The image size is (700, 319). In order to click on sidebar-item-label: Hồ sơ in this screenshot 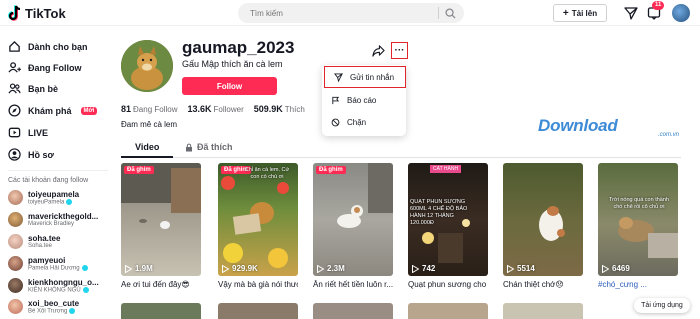, I will do `click(41, 154)`.